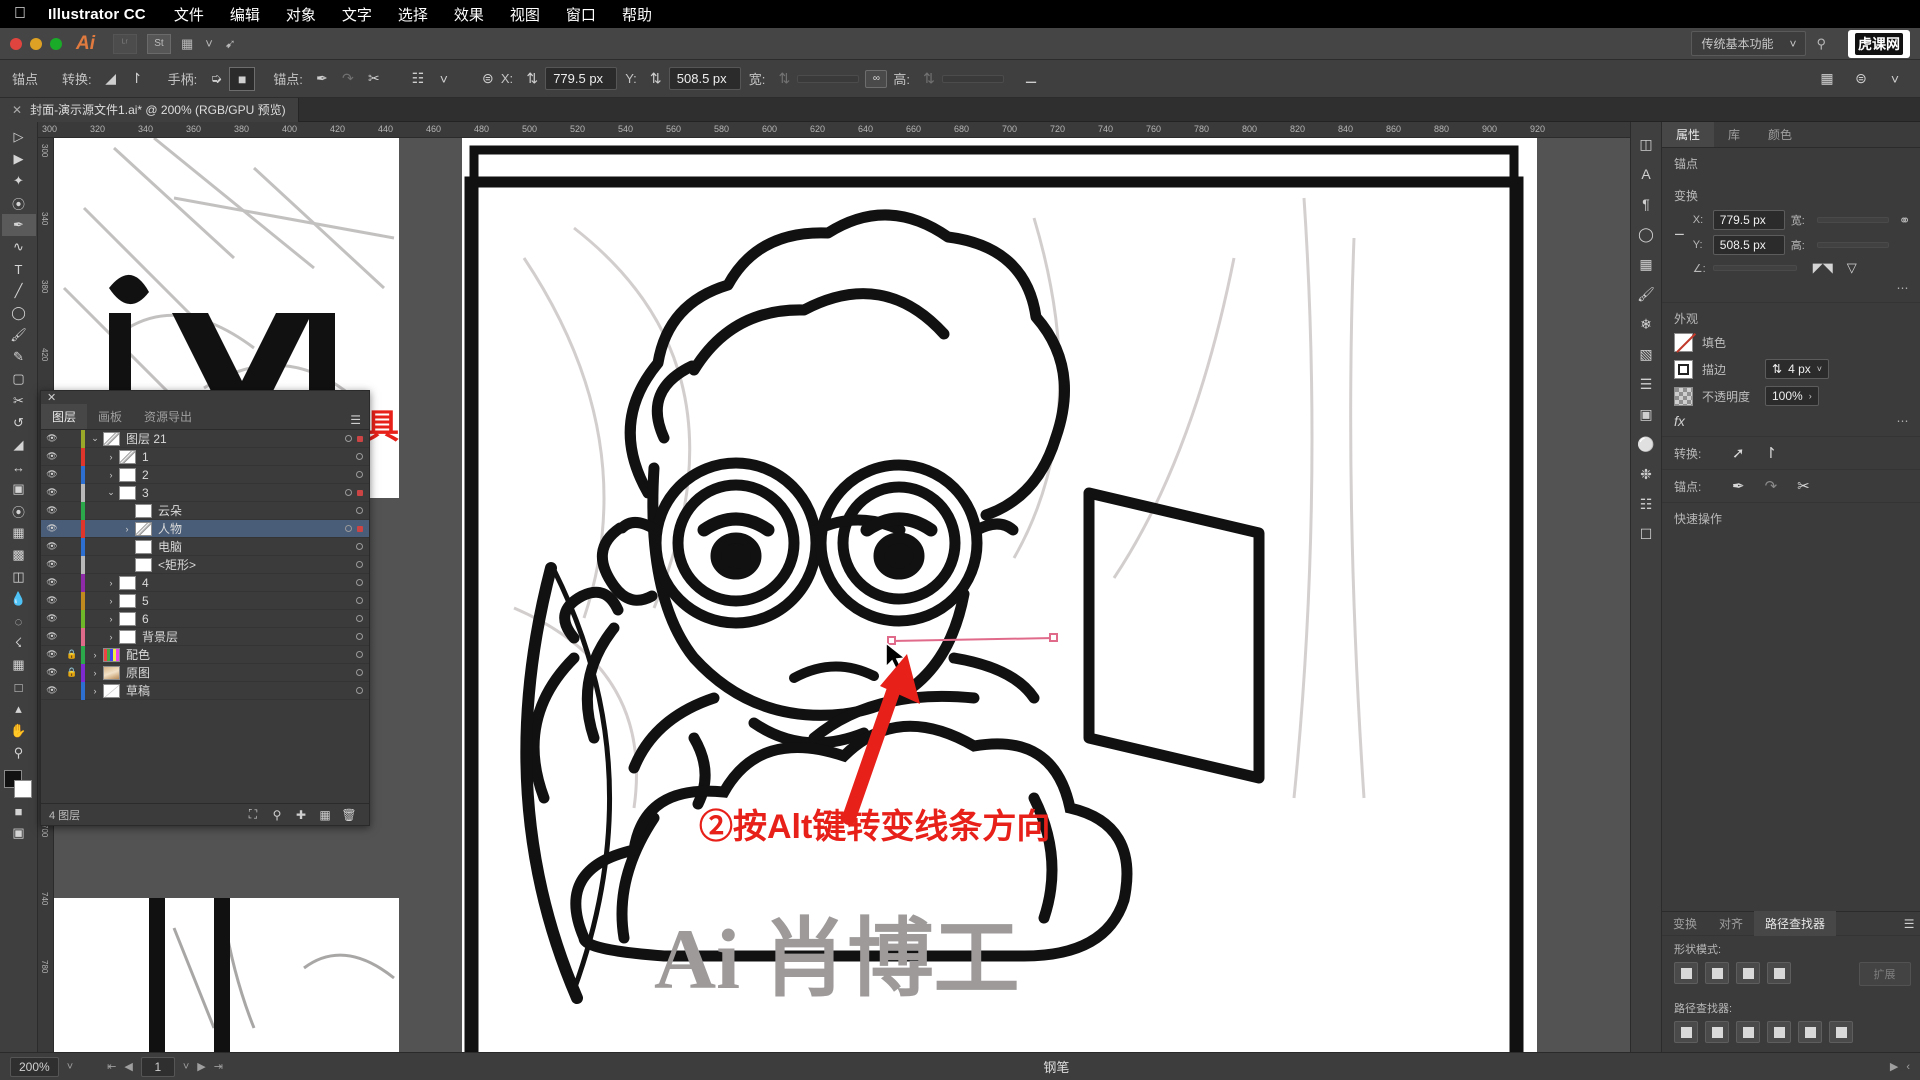 This screenshot has width=1920, height=1080. What do you see at coordinates (216, 79) in the screenshot?
I see `show-handles-icon: ➭` at bounding box center [216, 79].